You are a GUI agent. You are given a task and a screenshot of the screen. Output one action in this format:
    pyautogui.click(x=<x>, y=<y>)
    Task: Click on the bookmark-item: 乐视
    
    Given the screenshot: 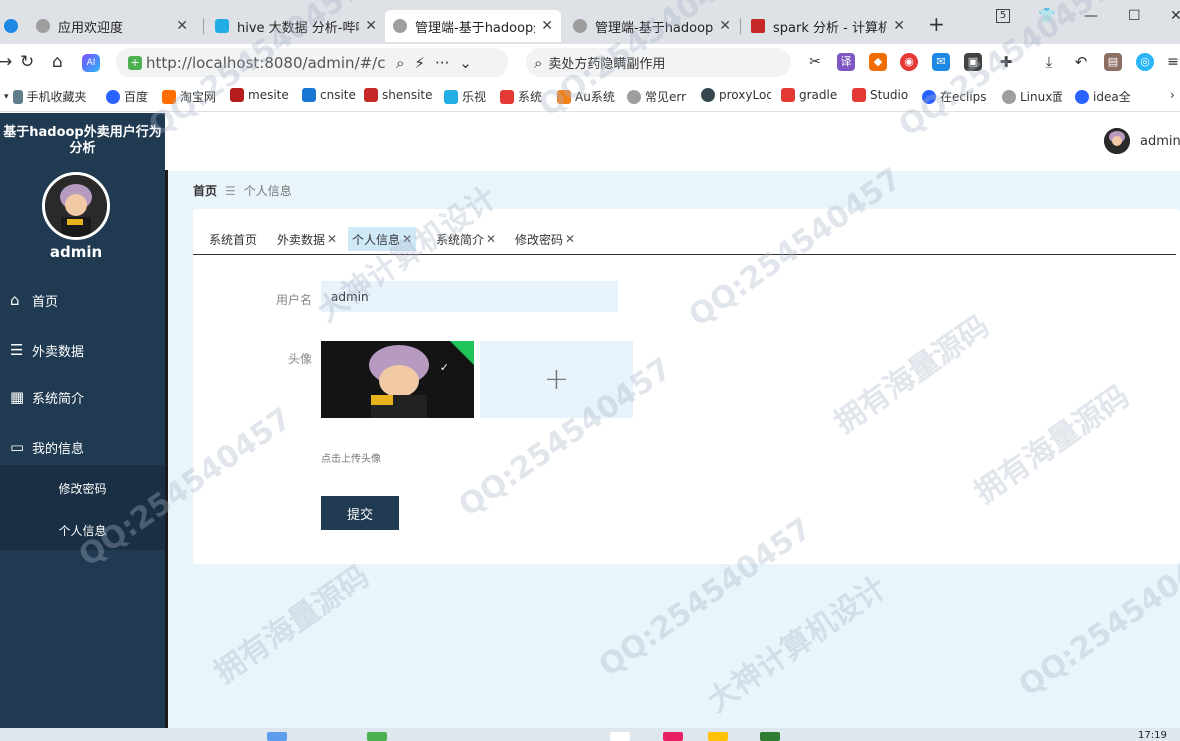 What is the action you would take?
    pyautogui.click(x=465, y=96)
    